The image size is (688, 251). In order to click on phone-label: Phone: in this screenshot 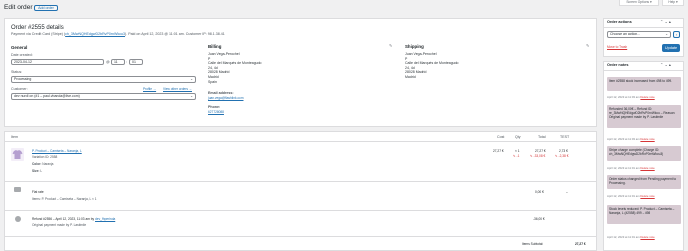, I will do `click(214, 107)`.